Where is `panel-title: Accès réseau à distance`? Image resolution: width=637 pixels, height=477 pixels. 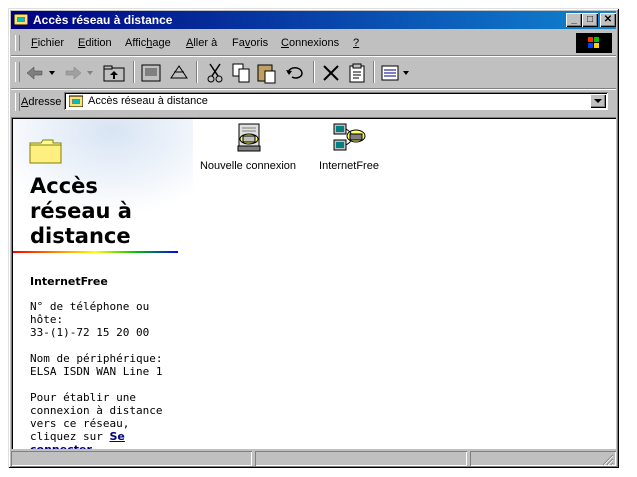
panel-title: Accès réseau à distance is located at coordinates (81, 211).